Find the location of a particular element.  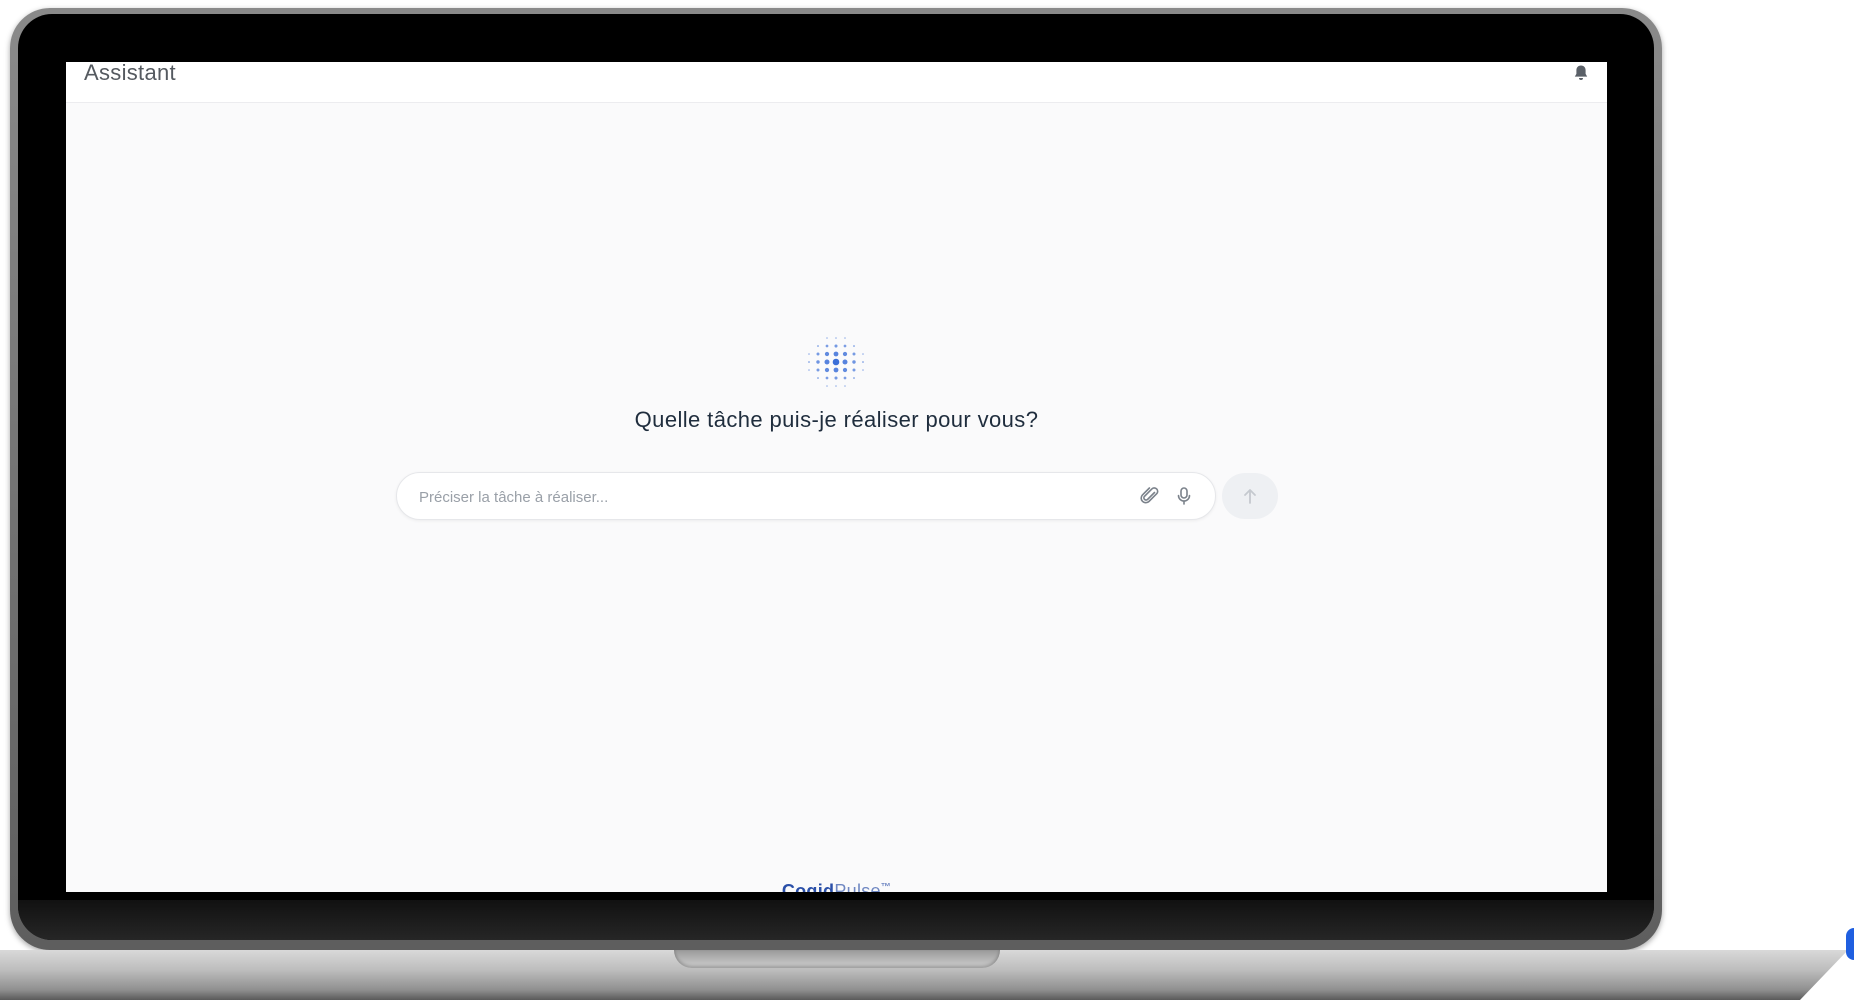

dot-grid-logo-icon is located at coordinates (836, 362).